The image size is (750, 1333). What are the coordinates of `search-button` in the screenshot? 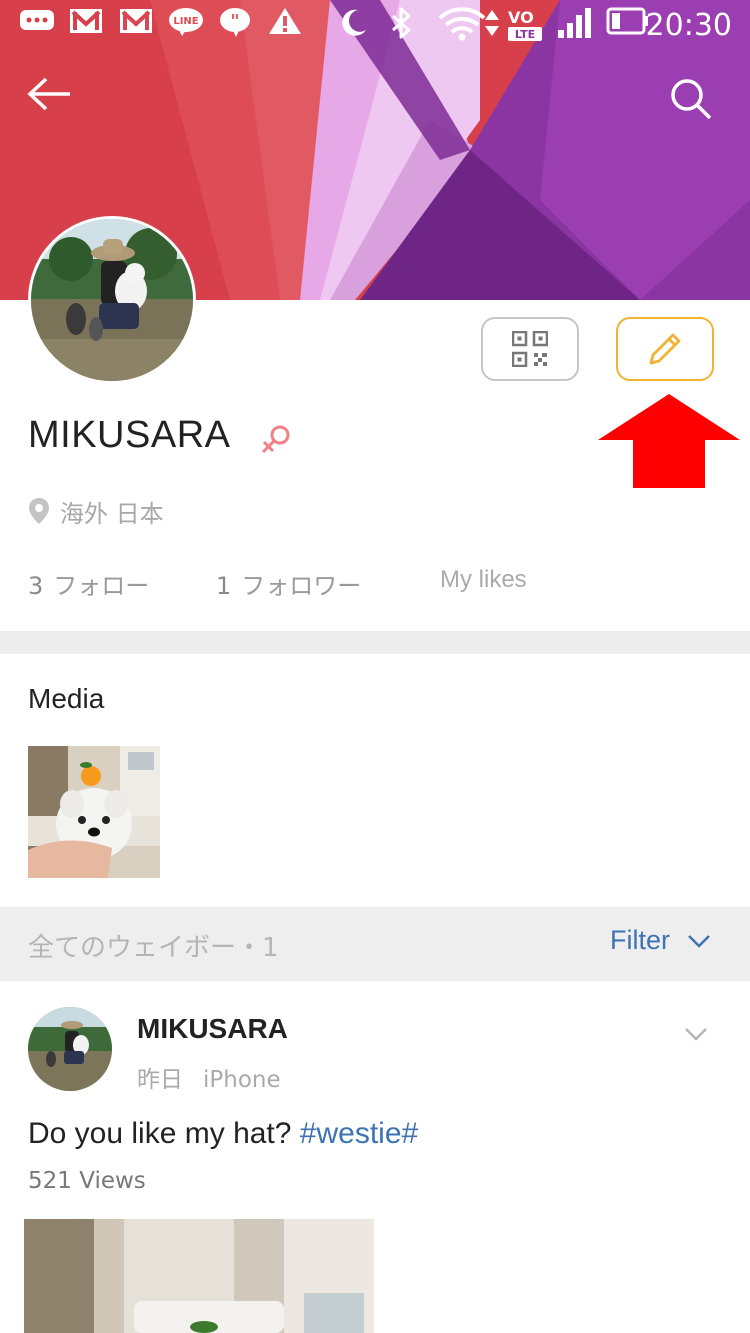 It's located at (700, 108).